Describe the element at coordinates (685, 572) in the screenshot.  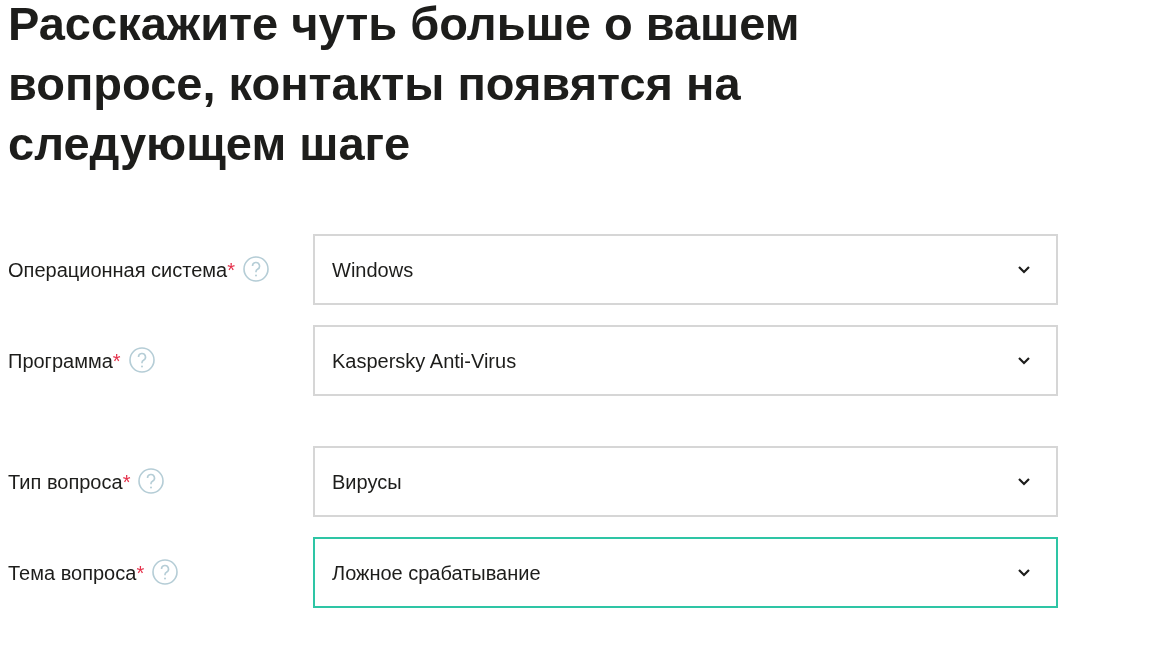
I see `select-field: Ложное срабатывание` at that location.